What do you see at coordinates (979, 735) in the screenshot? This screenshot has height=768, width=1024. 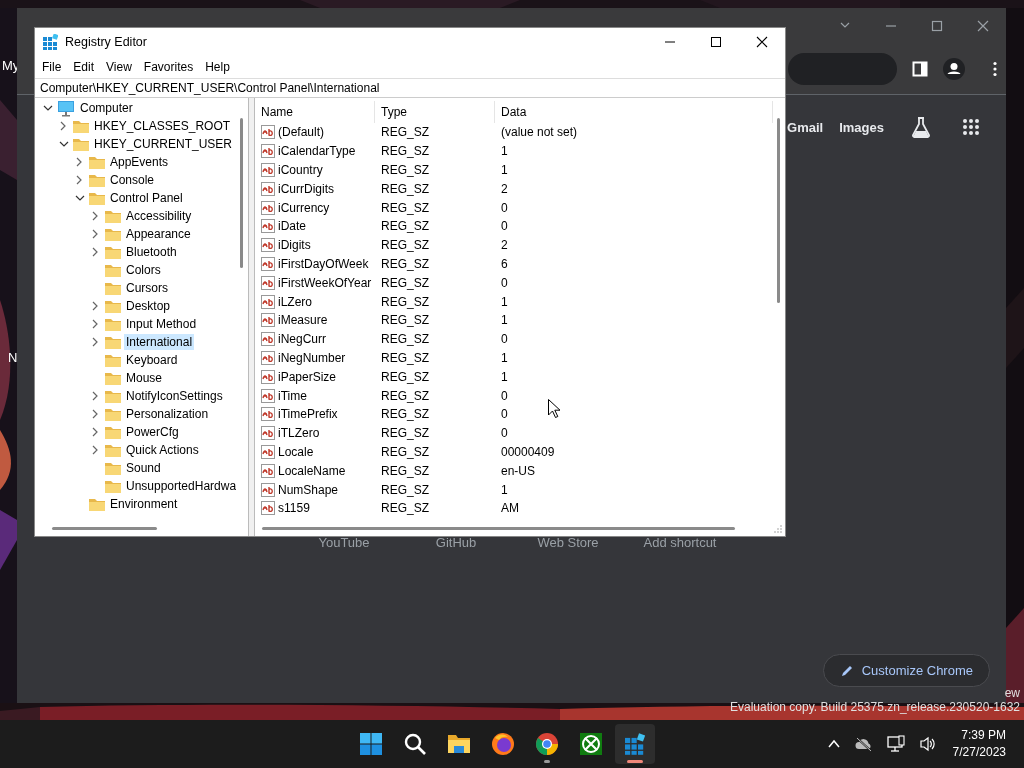 I see `clock-time: 7:39 PM` at bounding box center [979, 735].